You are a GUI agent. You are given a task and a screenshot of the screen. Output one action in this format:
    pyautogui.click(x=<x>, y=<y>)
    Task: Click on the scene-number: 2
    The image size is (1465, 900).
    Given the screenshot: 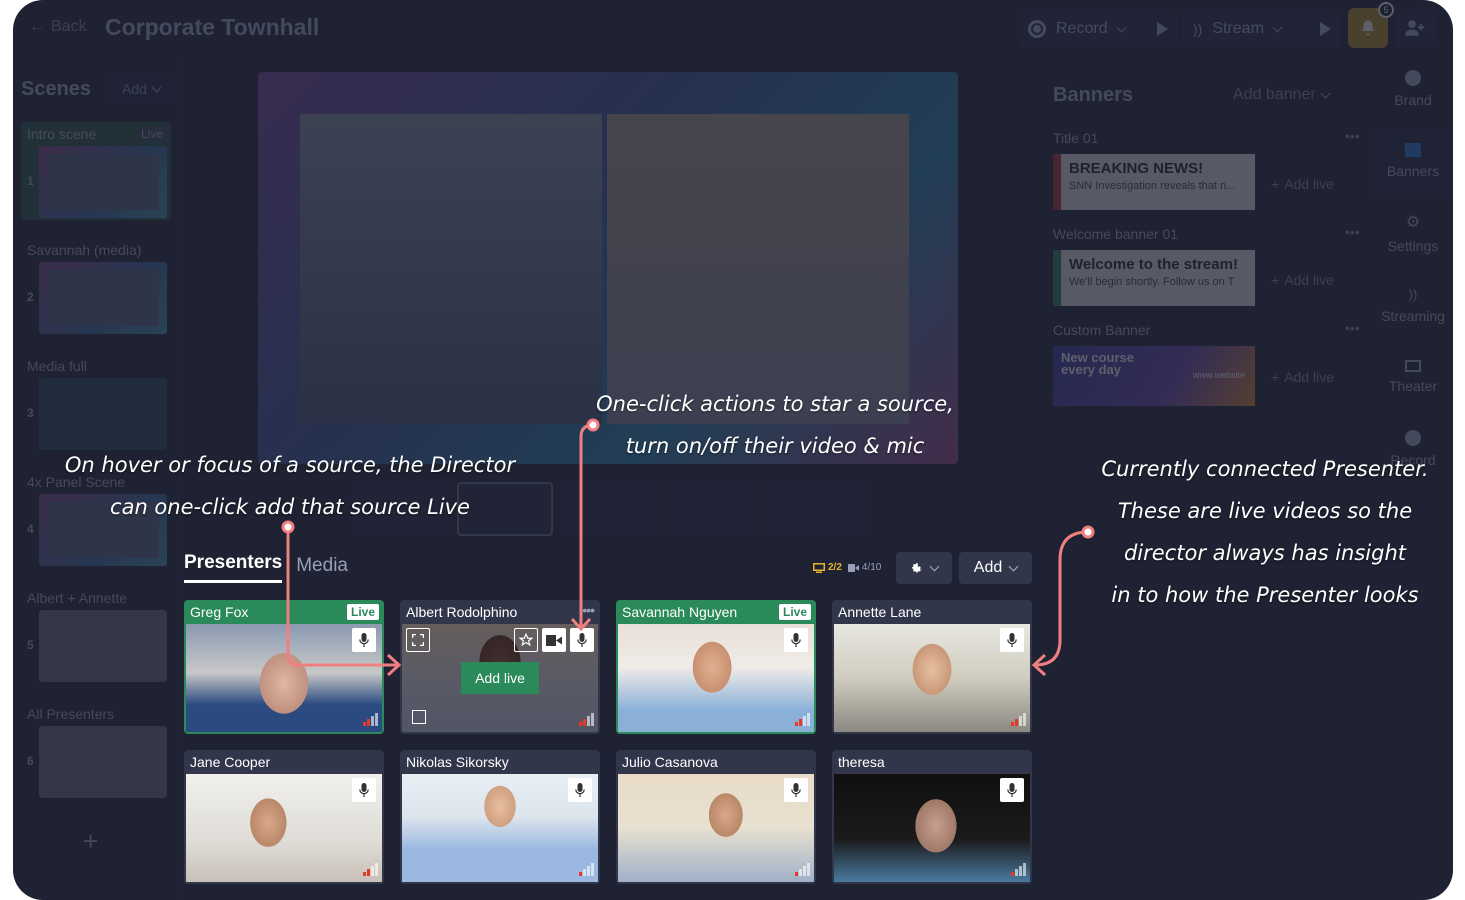 What is the action you would take?
    pyautogui.click(x=30, y=297)
    